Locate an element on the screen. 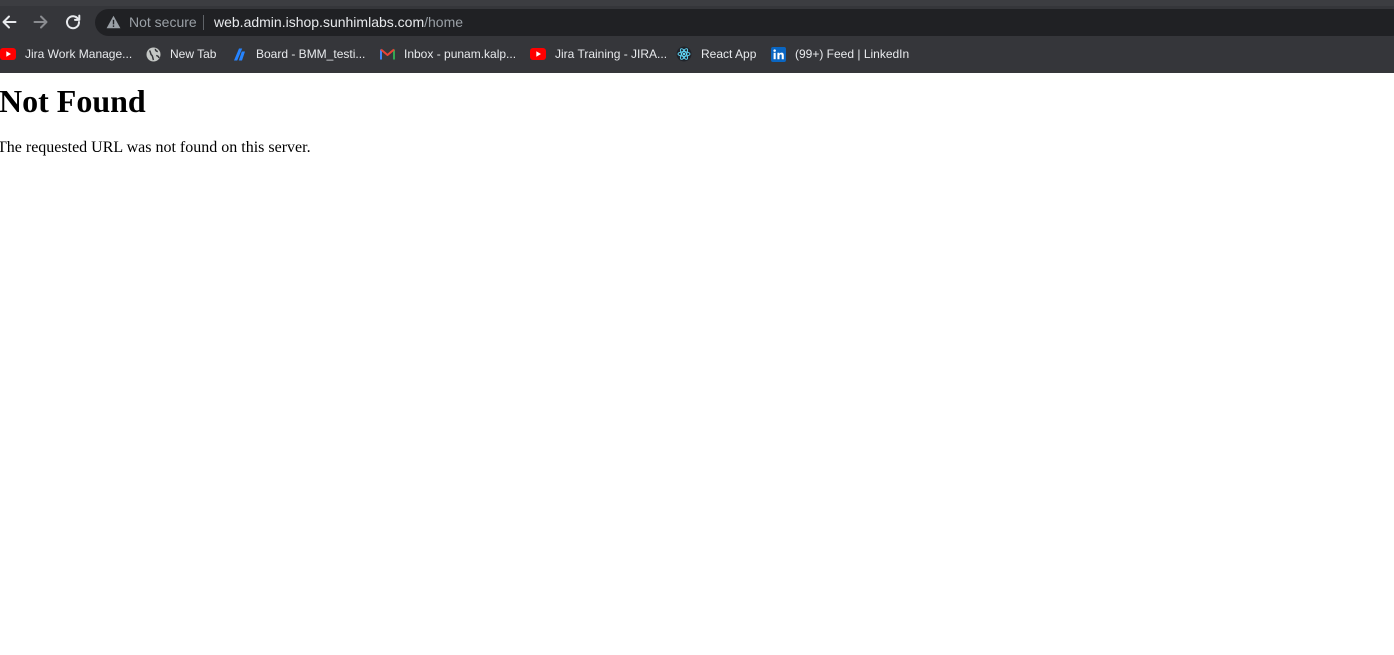 The width and height of the screenshot is (1394, 655). reload-button is located at coordinates (73, 22).